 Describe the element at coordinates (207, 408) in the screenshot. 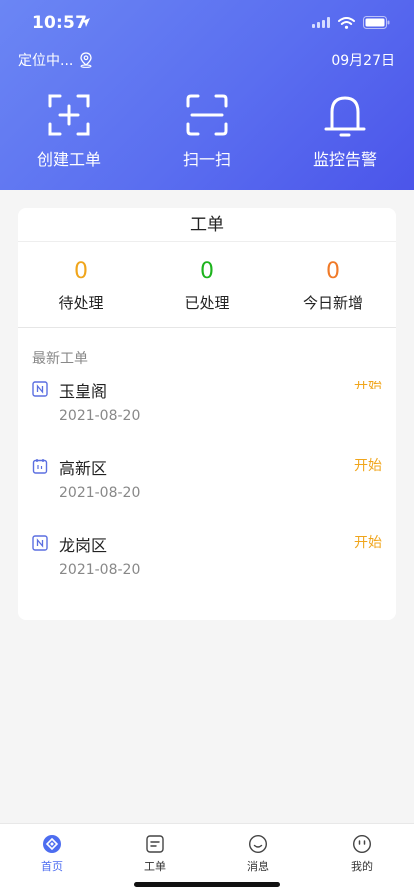

I see `list-item: 玉皇阁 2021-08-20 开始` at that location.